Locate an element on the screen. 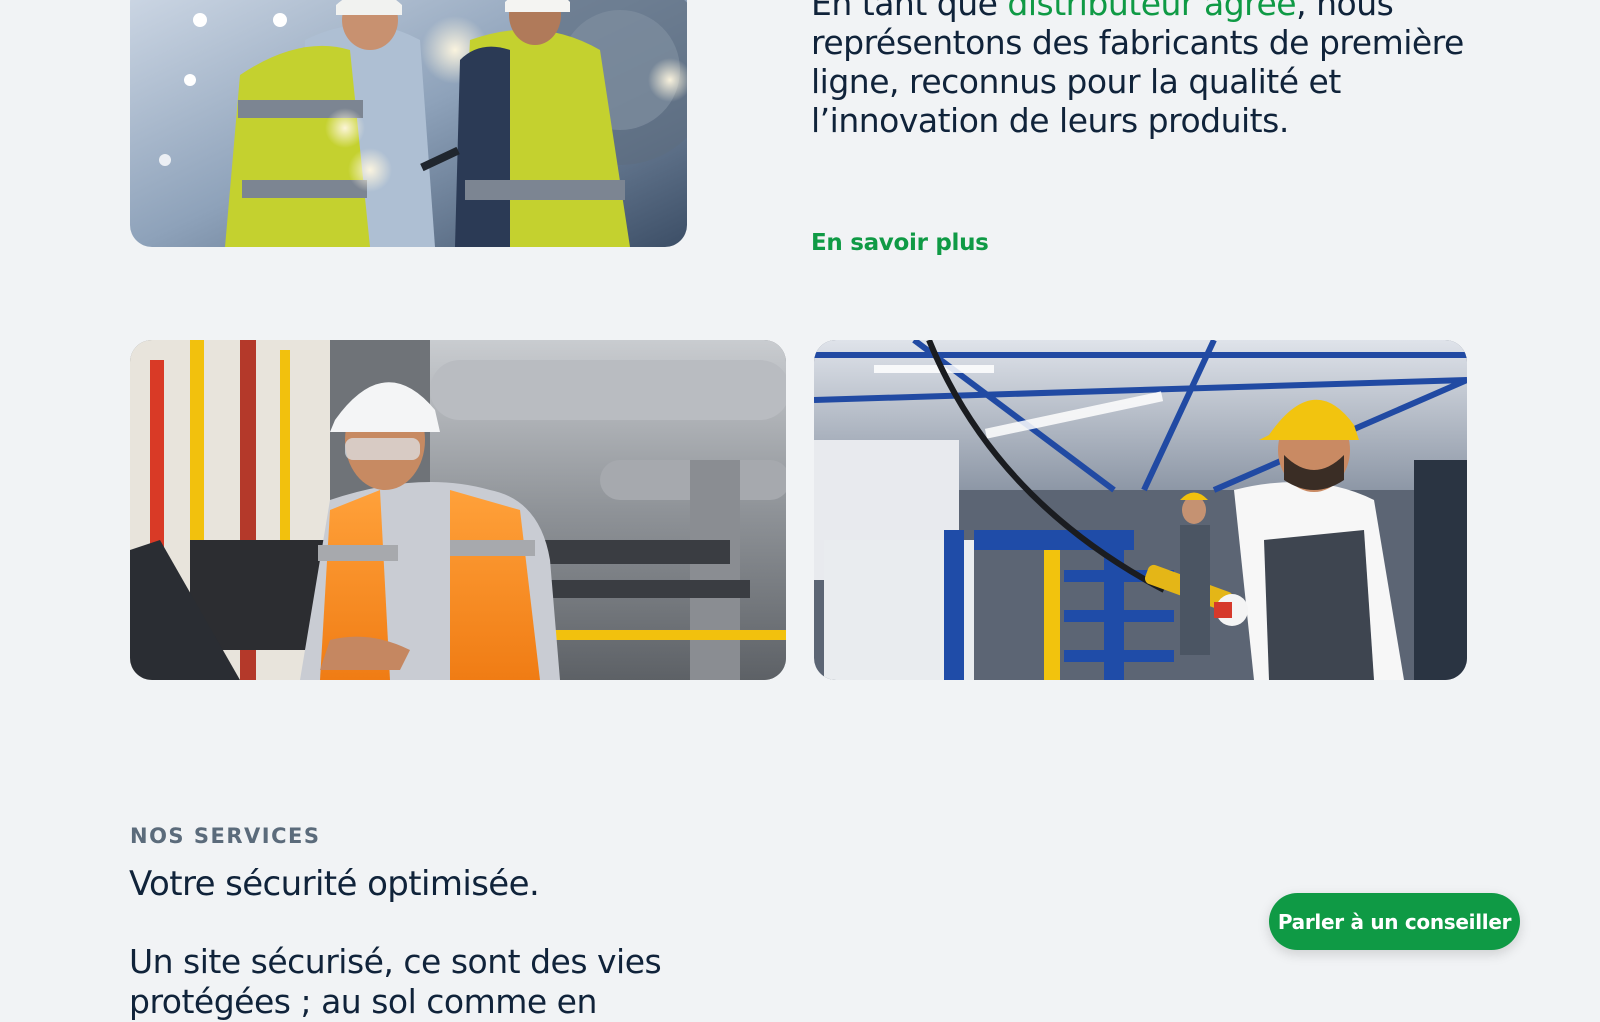 This screenshot has width=1600, height=1022. workers-hivis-photo is located at coordinates (408, 123).